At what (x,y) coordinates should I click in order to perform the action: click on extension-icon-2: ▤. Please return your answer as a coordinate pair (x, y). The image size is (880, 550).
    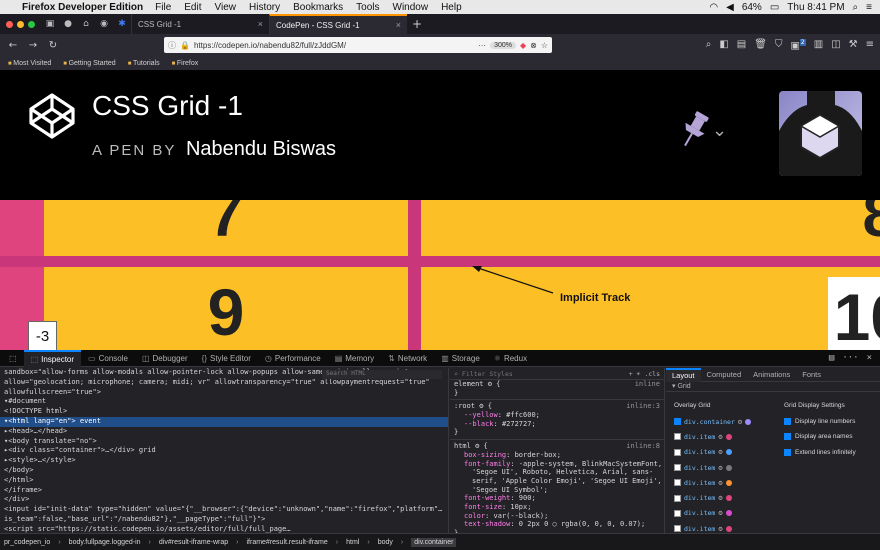
    Looking at the image, I should click on (741, 45).